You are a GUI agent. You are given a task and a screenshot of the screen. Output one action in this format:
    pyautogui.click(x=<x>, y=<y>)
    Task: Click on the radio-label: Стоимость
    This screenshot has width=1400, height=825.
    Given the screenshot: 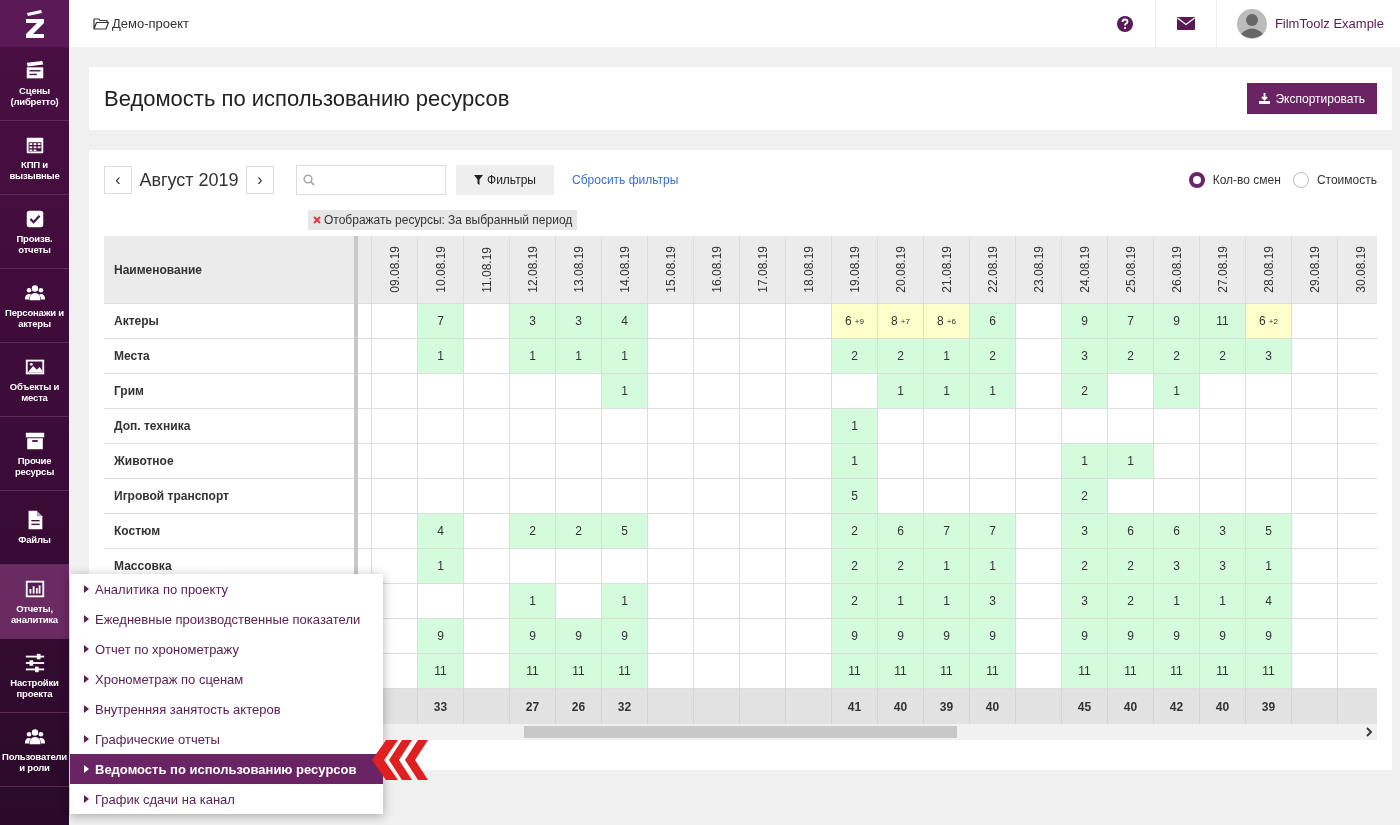 What is the action you would take?
    pyautogui.click(x=1346, y=180)
    